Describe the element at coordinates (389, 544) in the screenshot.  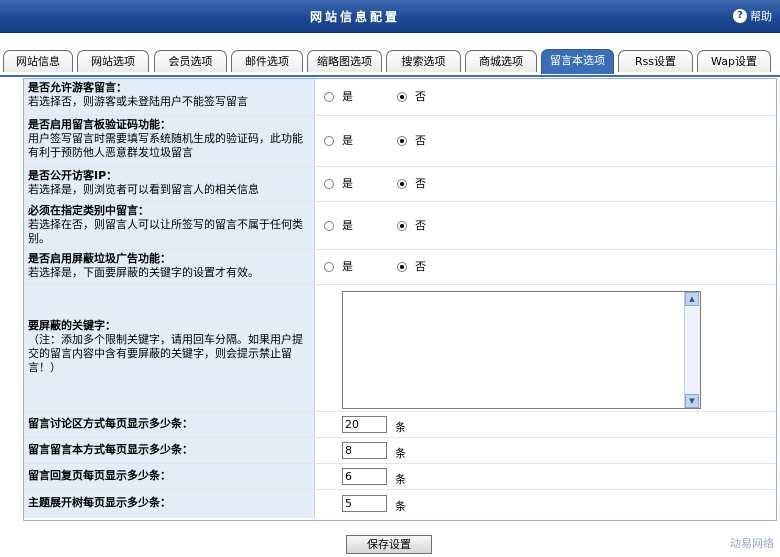
I see `save-settings-button: 保存设置` at that location.